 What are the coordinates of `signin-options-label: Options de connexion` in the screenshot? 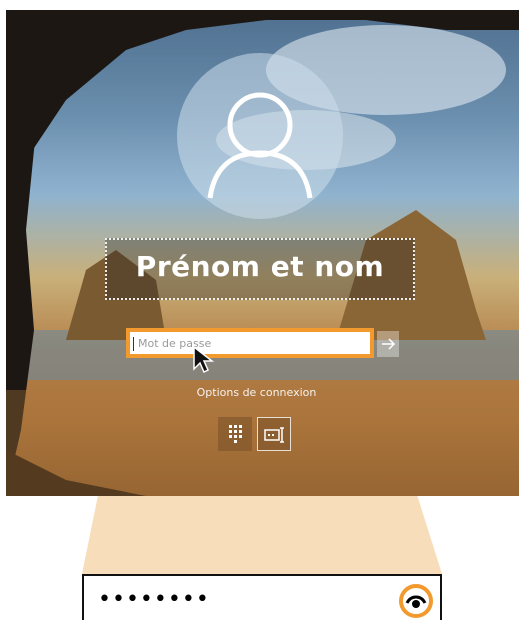 It's located at (256, 392).